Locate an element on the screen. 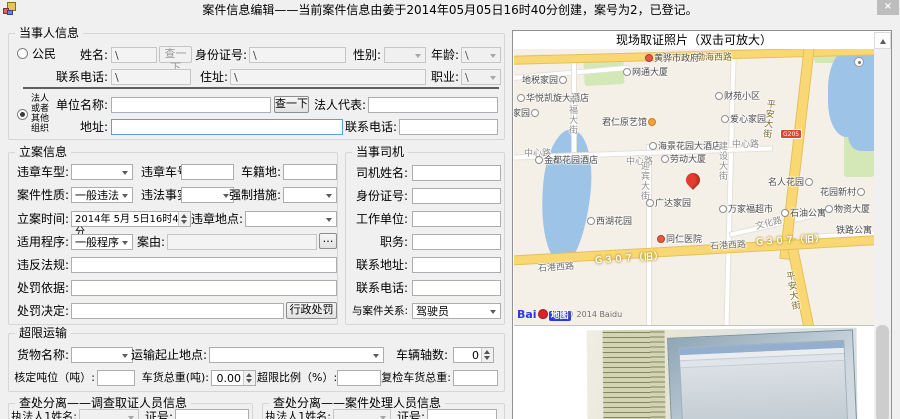 This screenshot has height=419, width=900. route-label: 运输起止地点: is located at coordinates (169, 355).